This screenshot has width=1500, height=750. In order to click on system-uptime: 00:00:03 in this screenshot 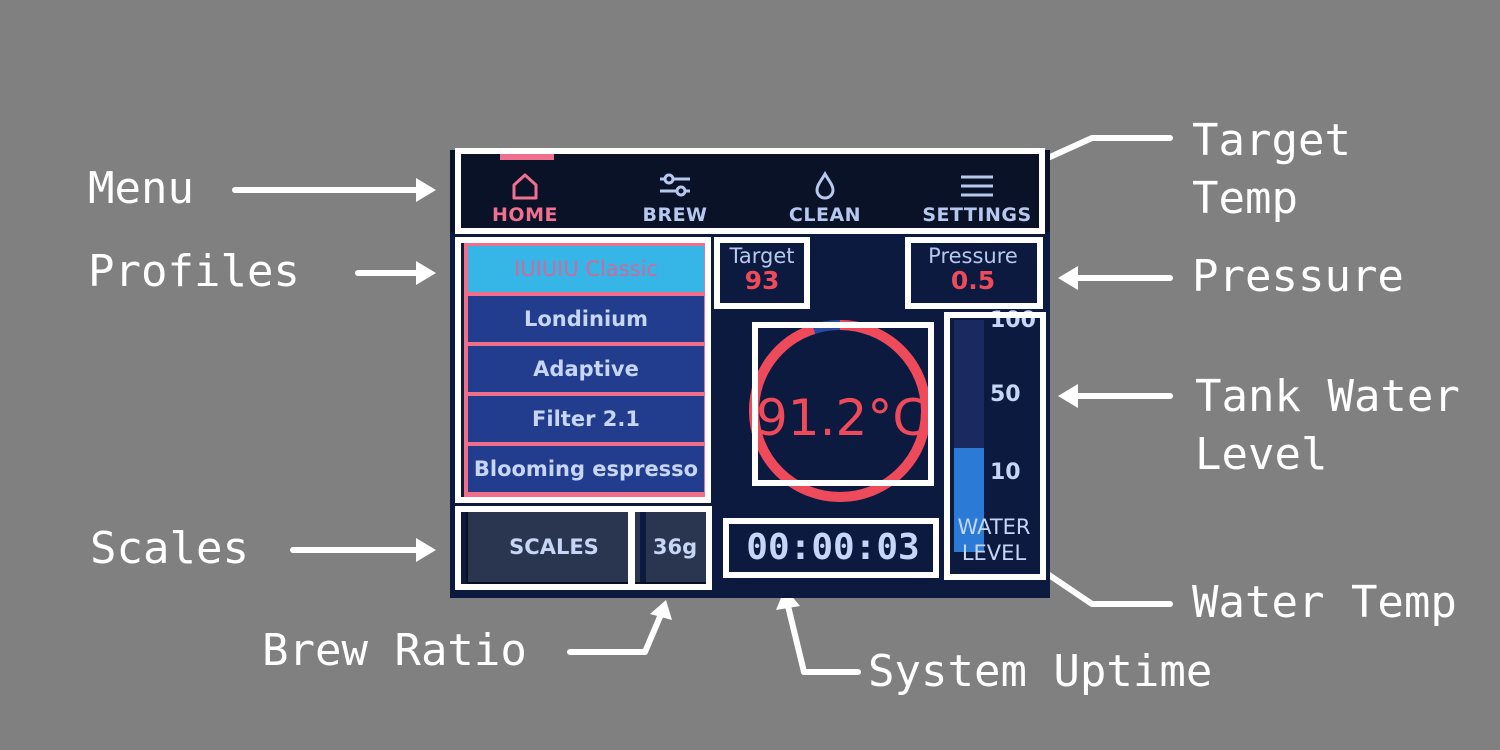, I will do `click(833, 547)`.